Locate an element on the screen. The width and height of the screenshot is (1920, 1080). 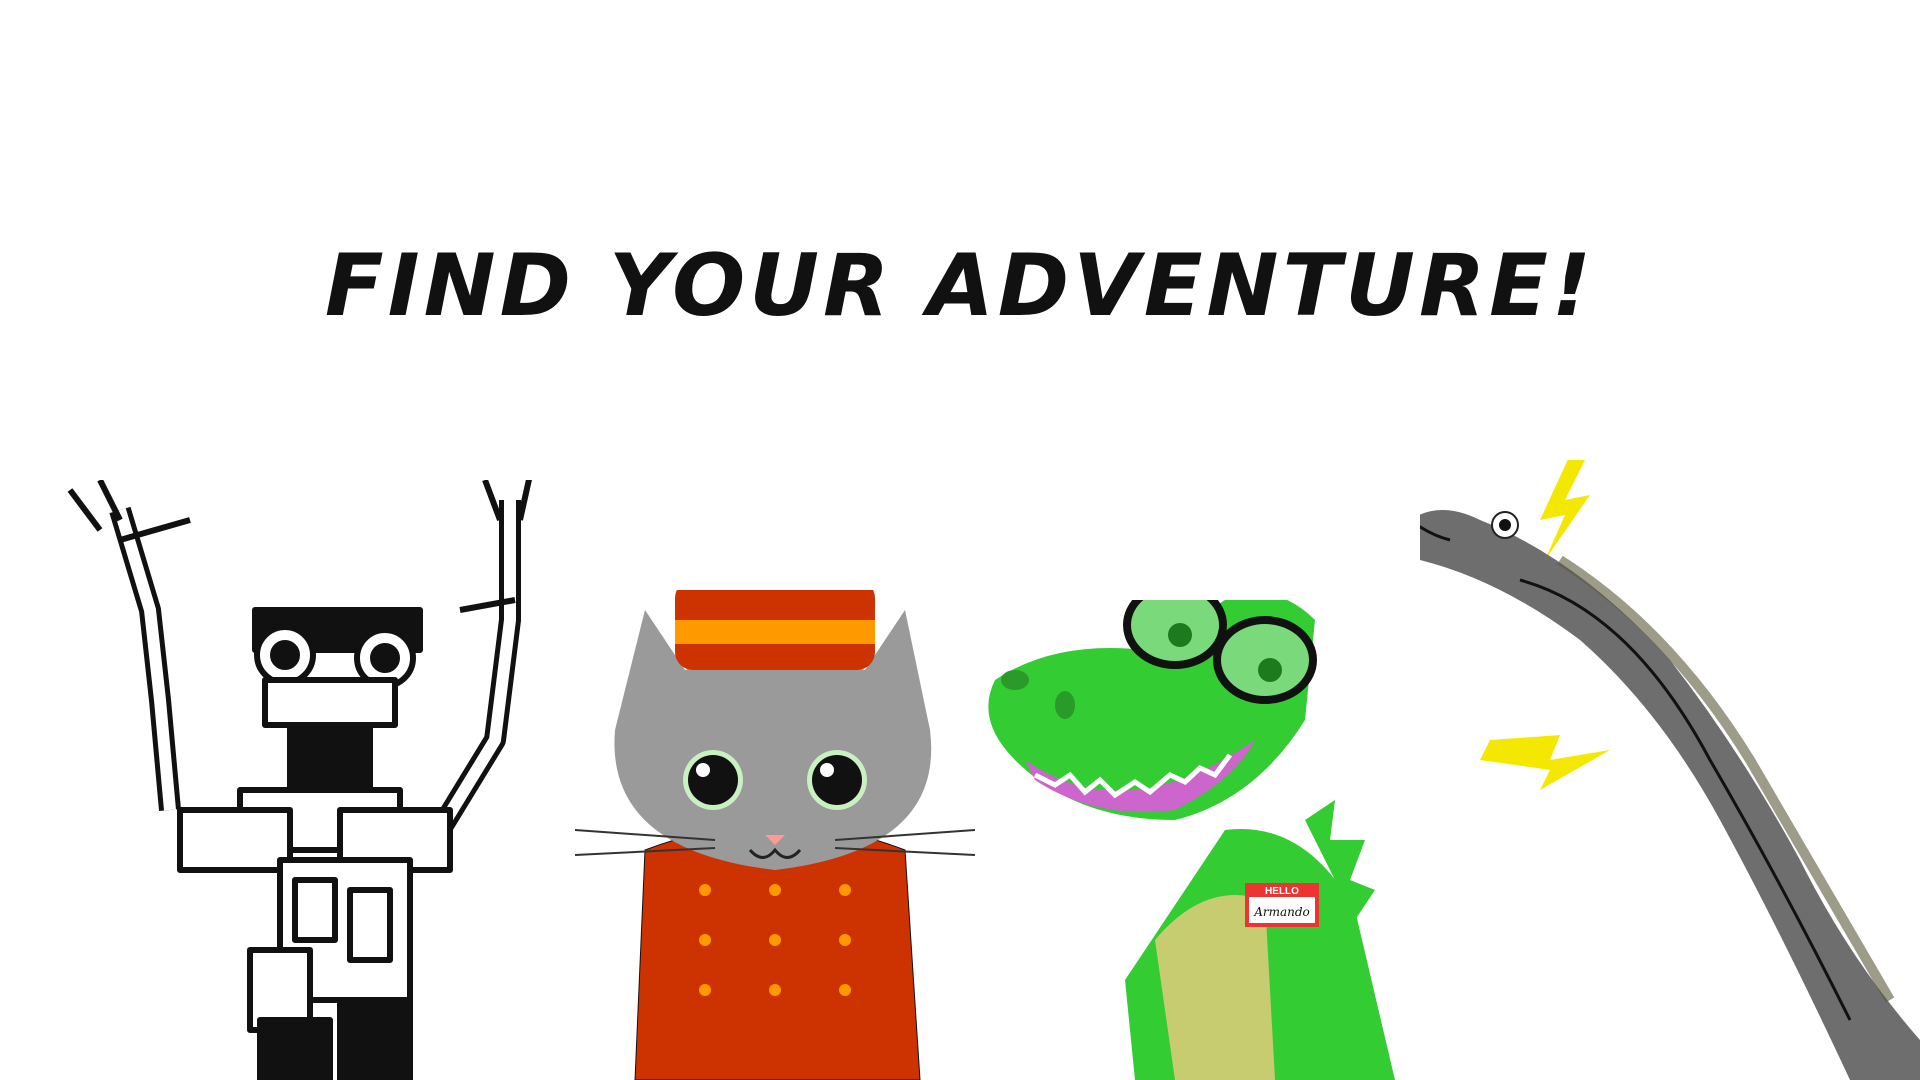
robot-illustration is located at coordinates (299, 780).